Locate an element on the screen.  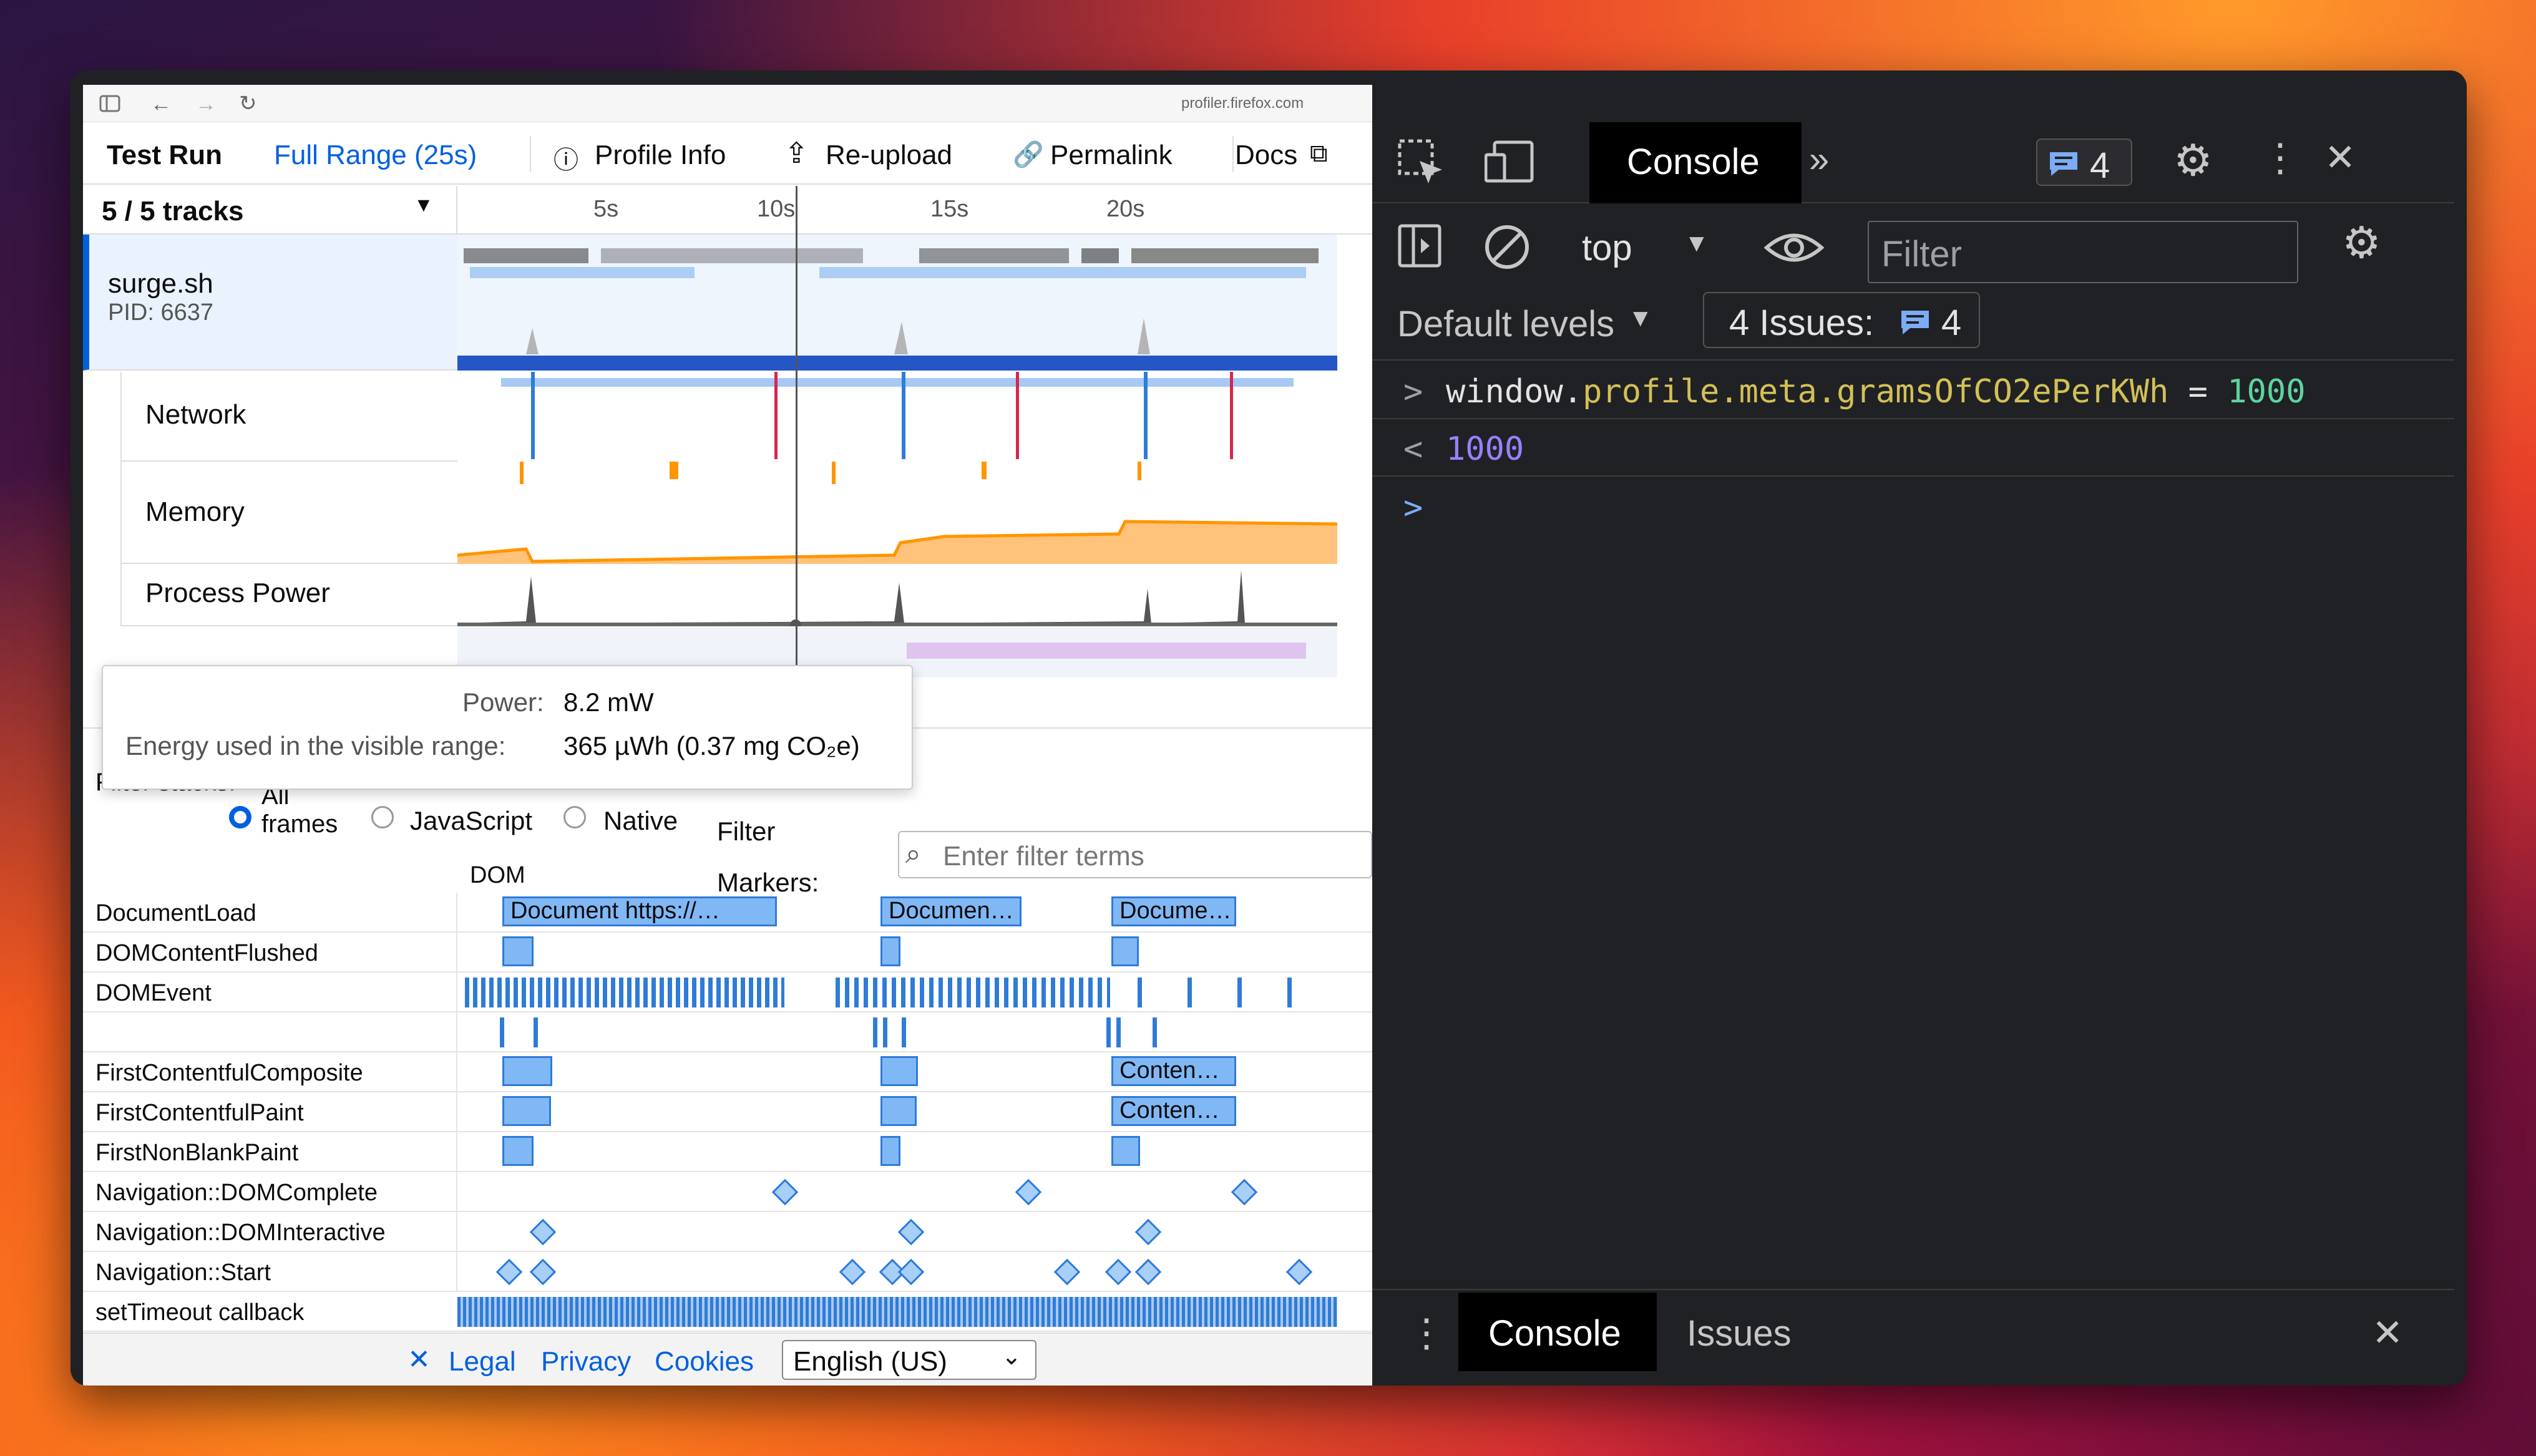
permalink-button: Permalink is located at coordinates (1111, 156).